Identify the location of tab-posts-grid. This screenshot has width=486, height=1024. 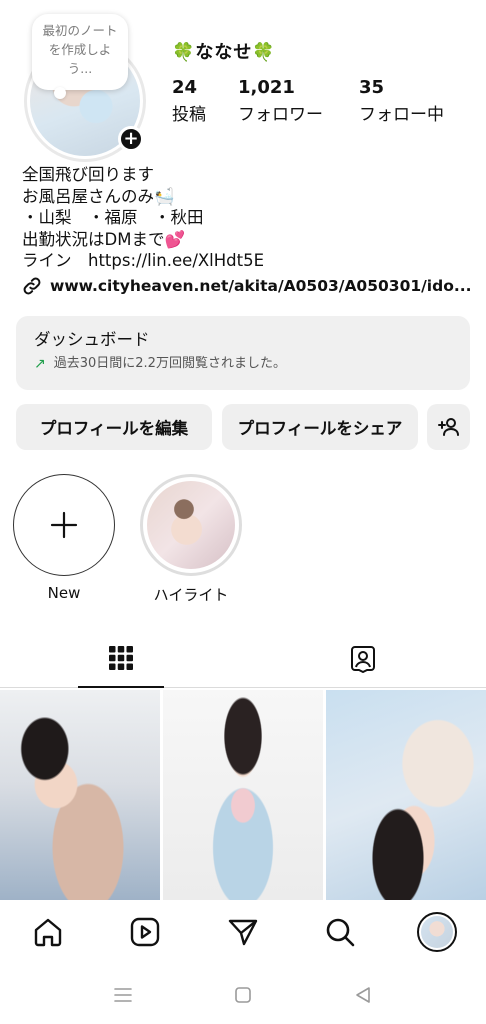
(121, 659).